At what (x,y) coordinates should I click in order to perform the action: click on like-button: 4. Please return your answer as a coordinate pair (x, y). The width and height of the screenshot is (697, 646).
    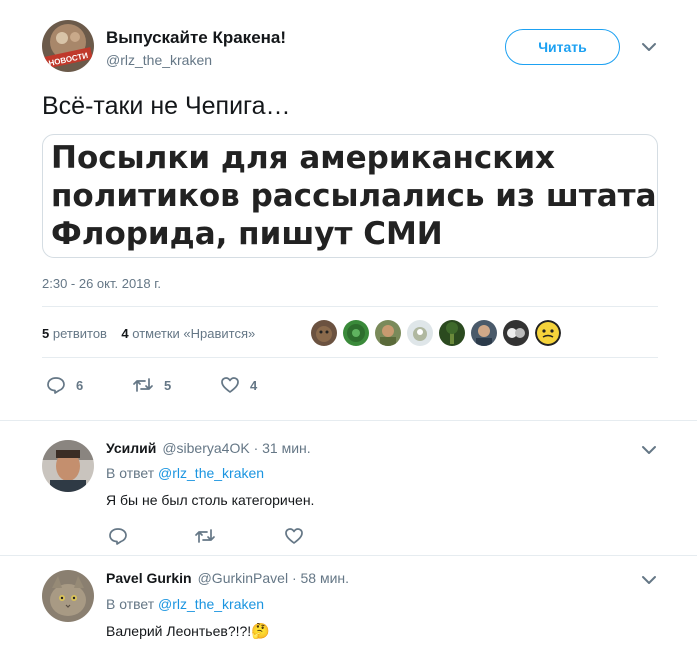
    Looking at the image, I should click on (238, 385).